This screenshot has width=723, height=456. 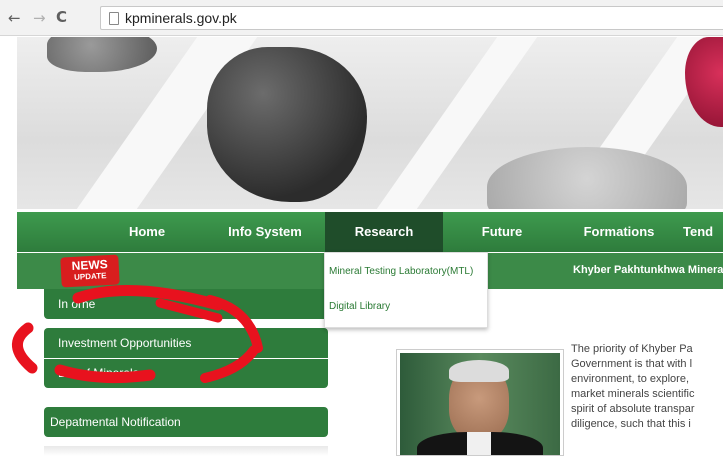 What do you see at coordinates (632, 364) in the screenshot?
I see `intro-line: Government is that with l` at bounding box center [632, 364].